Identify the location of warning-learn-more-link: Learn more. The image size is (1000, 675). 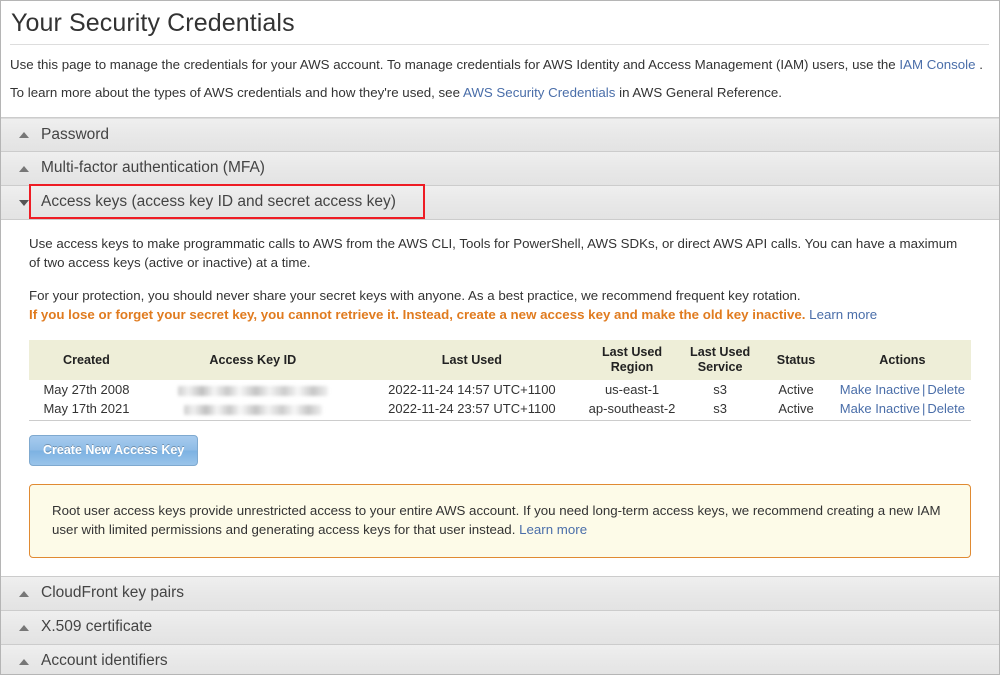
(843, 314).